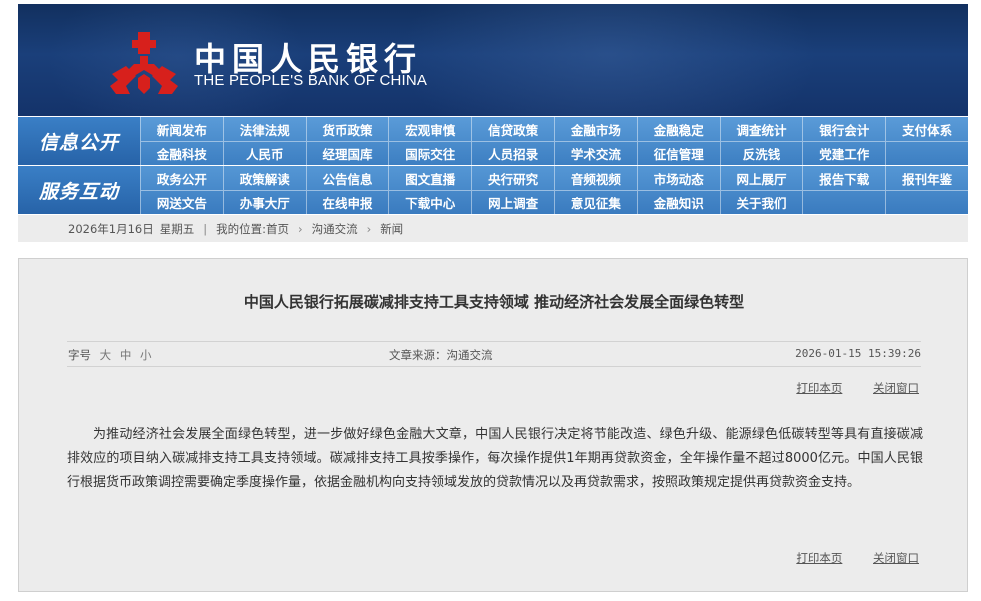 This screenshot has width=981, height=601. Describe the element at coordinates (264, 202) in the screenshot. I see `nav-item: 办事大厅` at that location.